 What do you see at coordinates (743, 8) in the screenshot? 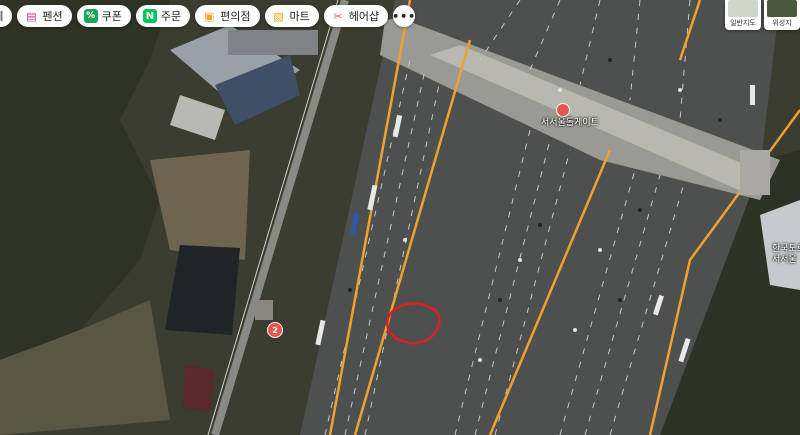
I see `normal-map-thumbnail` at bounding box center [743, 8].